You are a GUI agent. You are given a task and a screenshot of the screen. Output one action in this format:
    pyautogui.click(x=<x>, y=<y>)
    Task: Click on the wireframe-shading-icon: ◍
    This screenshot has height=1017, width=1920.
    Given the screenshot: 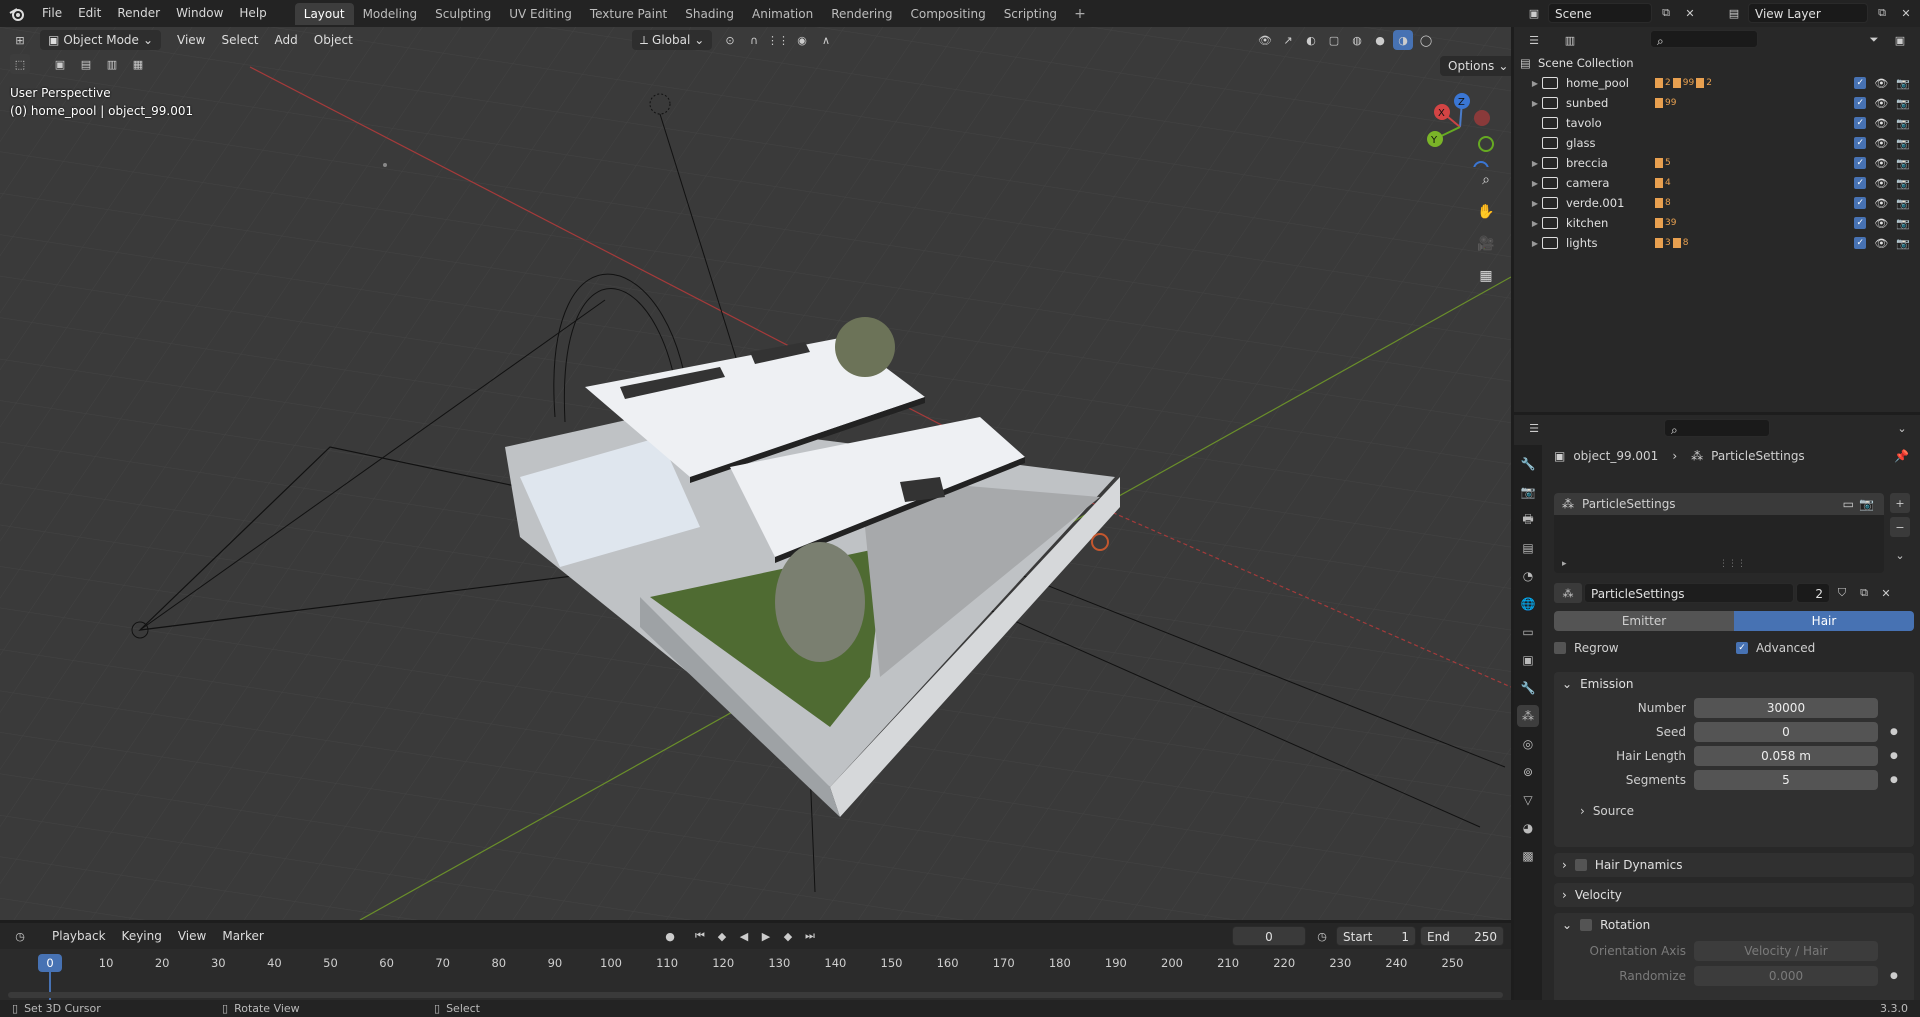 What is the action you would take?
    pyautogui.click(x=1357, y=40)
    